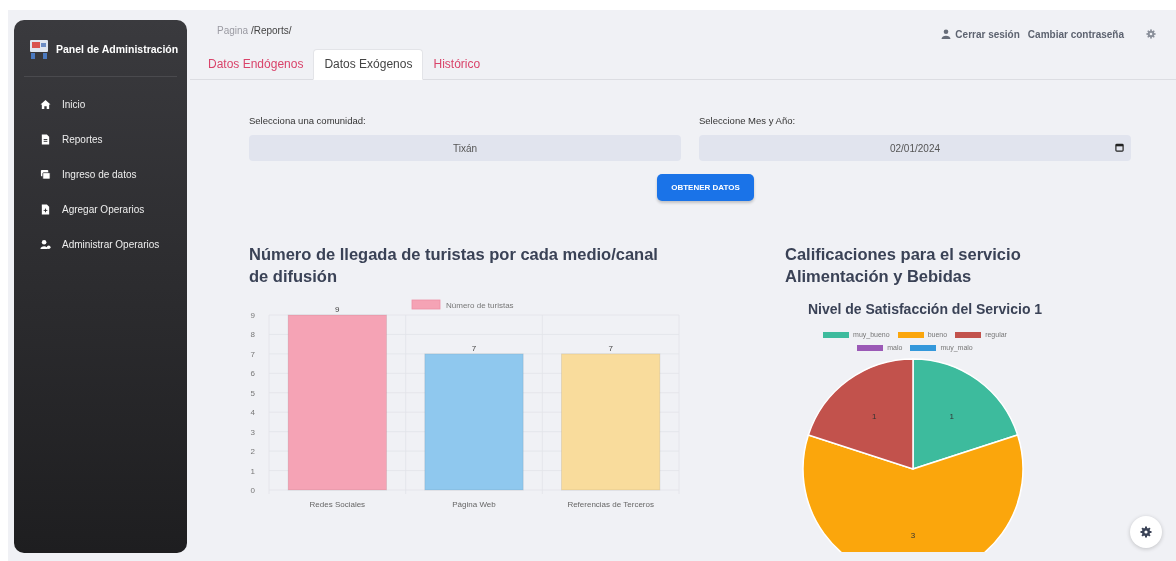 The height and width of the screenshot is (561, 1176). Describe the element at coordinates (980, 34) in the screenshot. I see `header-link: Cerrar sesión` at that location.